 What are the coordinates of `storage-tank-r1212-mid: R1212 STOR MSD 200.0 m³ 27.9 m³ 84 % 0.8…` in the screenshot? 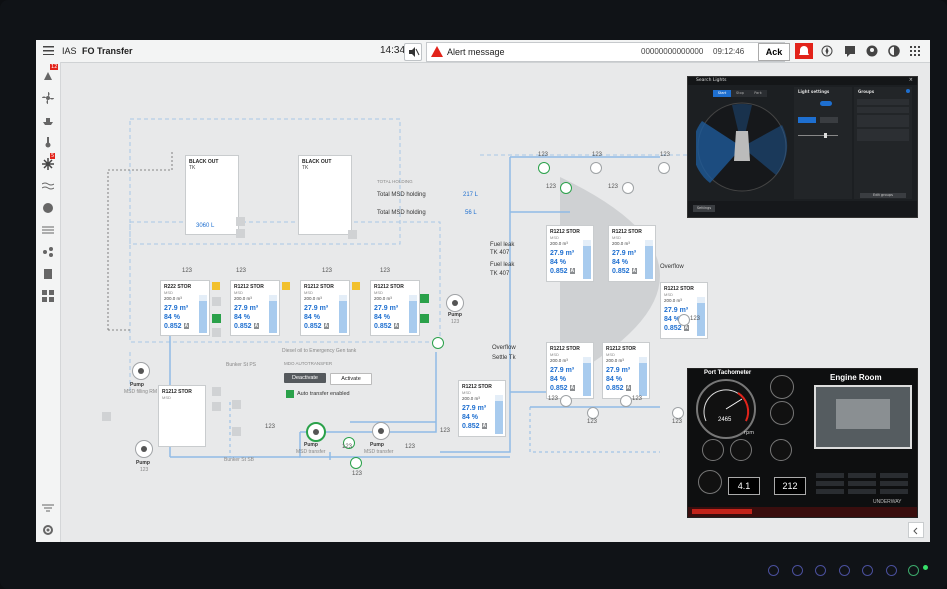 It's located at (482, 408).